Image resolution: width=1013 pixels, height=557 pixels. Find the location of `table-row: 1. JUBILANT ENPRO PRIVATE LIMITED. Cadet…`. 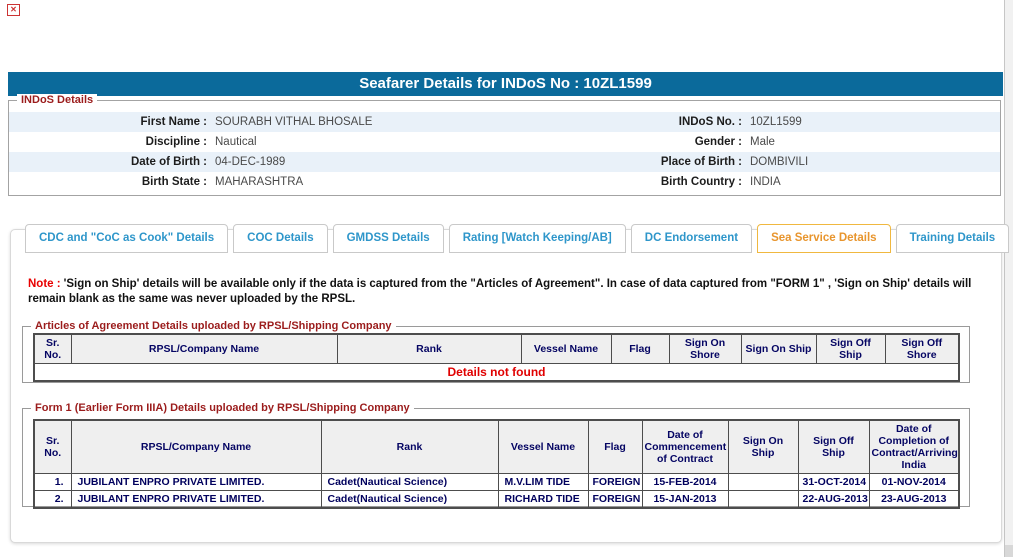

table-row: 1. JUBILANT ENPRO PRIVATE LIMITED. Cadet… is located at coordinates (496, 482).